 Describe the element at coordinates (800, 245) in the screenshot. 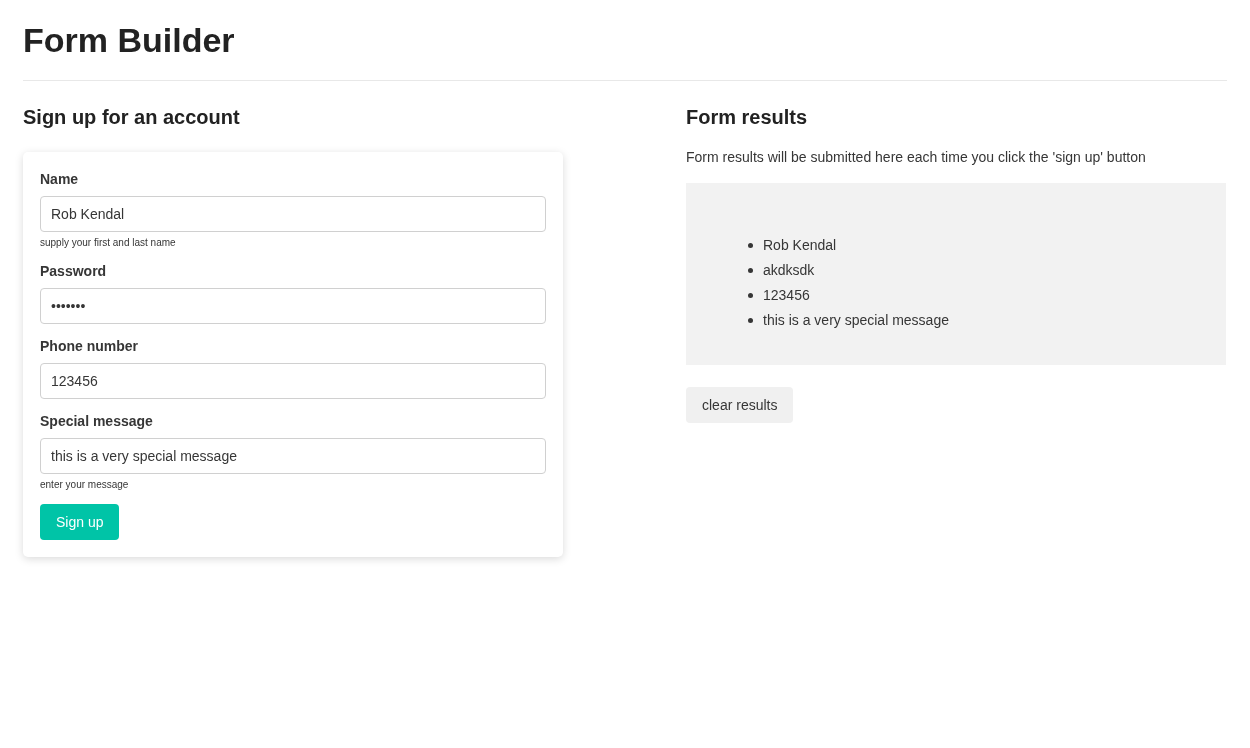

I see `result-item: Rob Kendal` at that location.